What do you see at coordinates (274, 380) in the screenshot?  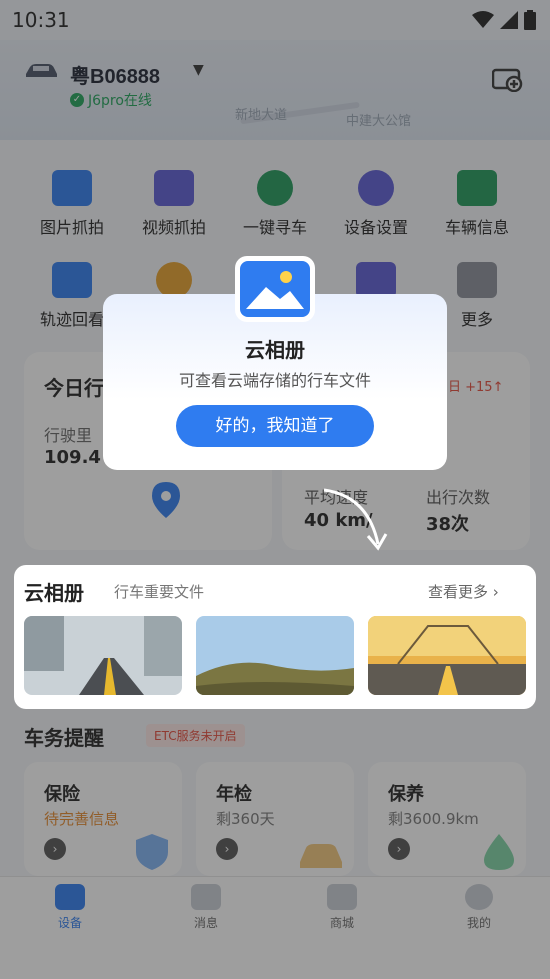 I see `popup-description: 可查看云端存储的行车文件` at bounding box center [274, 380].